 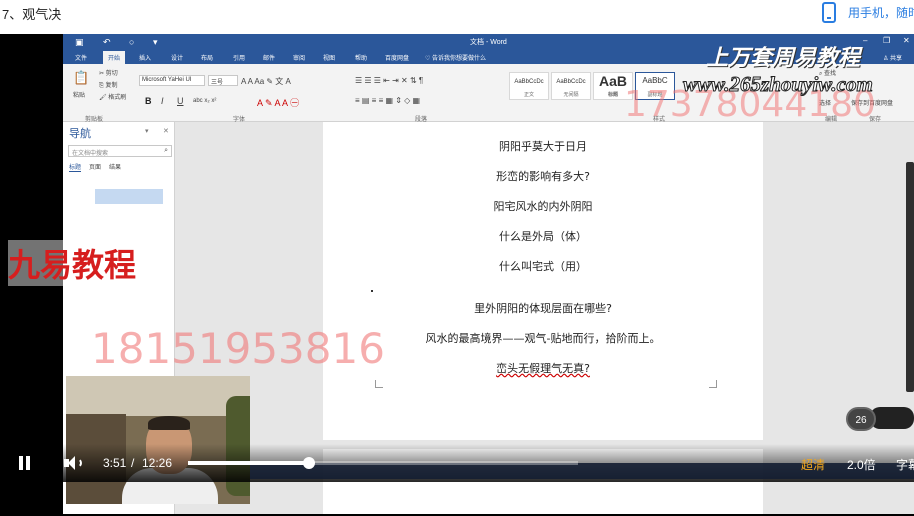 What do you see at coordinates (95, 168) in the screenshot?
I see `nav-tab-pages: 页面` at bounding box center [95, 168].